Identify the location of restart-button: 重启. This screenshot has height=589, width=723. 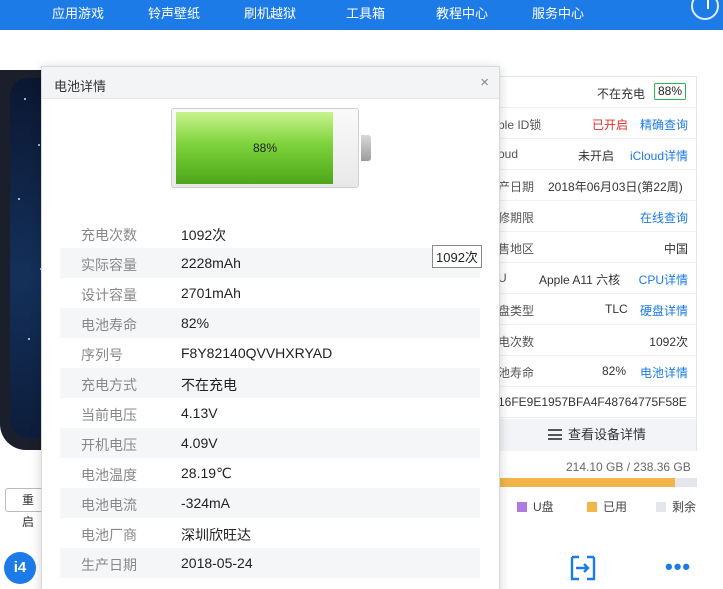
(25, 508).